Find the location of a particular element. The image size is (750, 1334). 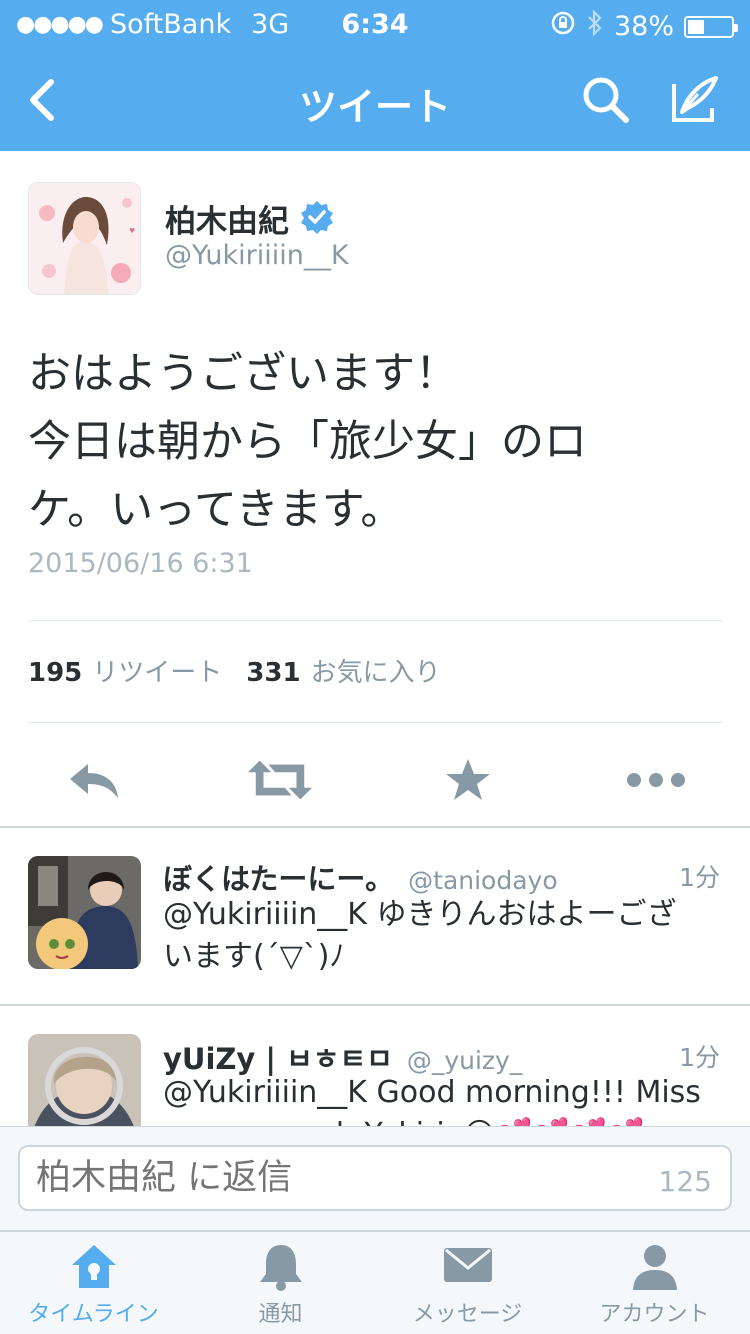

reply-author: ぼくはたーにー。 @taniodayo is located at coordinates (360, 877).